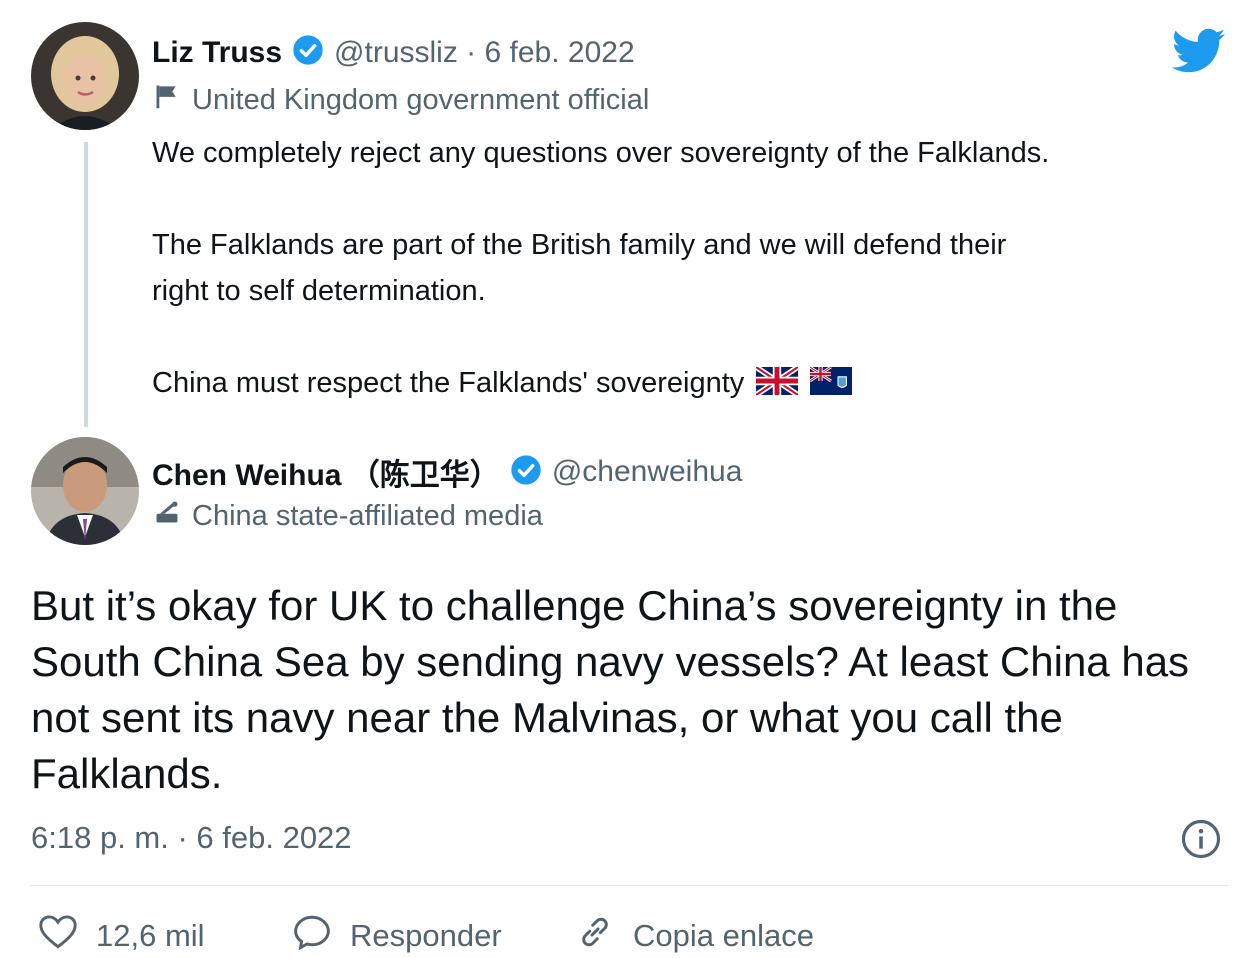 The width and height of the screenshot is (1258, 958). I want to click on heart-icon, so click(58, 936).